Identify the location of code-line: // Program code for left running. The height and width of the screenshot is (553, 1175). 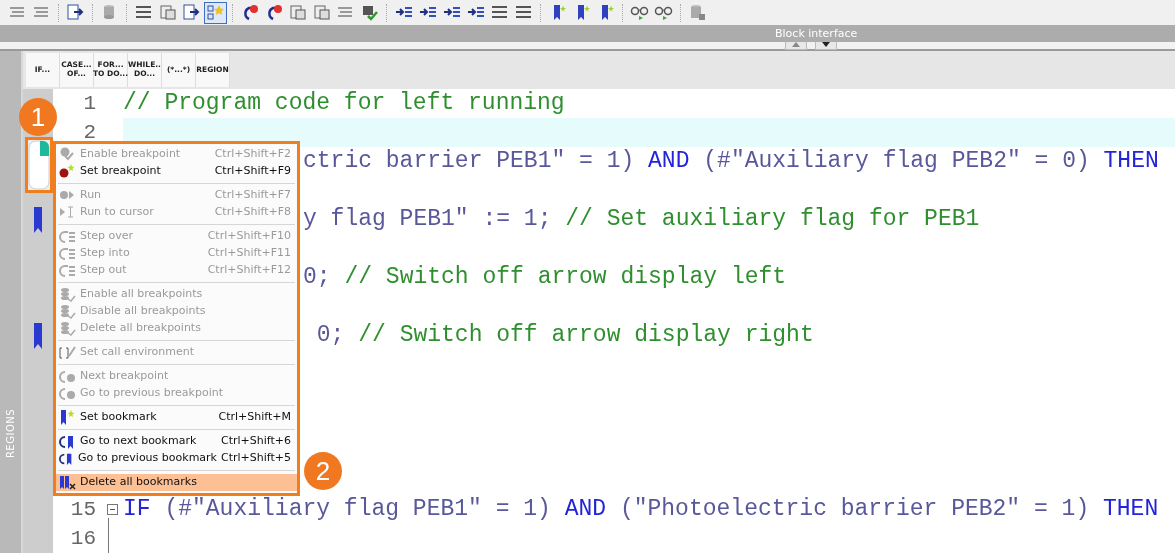
(344, 103).